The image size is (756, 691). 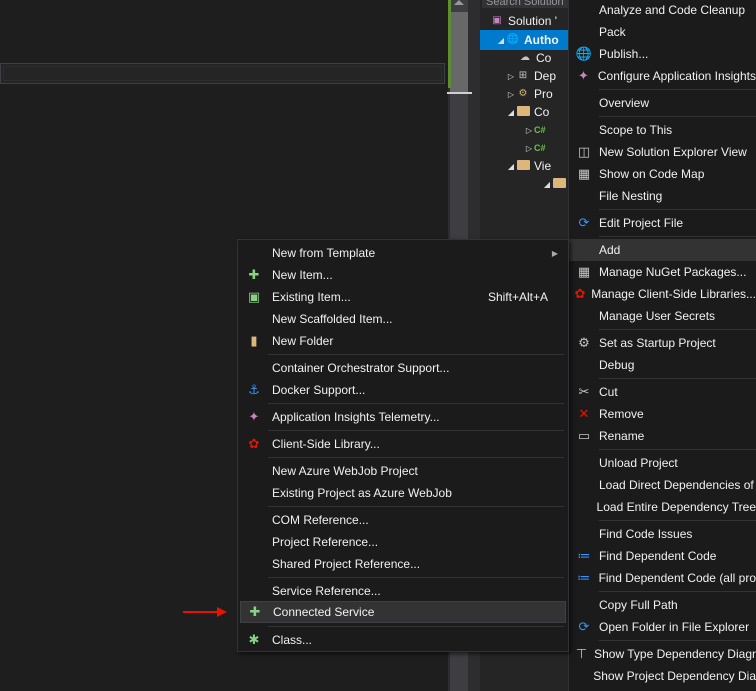 What do you see at coordinates (662, 578) in the screenshot?
I see `menu-item-find-dependent-code-all: ≔ Find Dependent Code (all pro` at bounding box center [662, 578].